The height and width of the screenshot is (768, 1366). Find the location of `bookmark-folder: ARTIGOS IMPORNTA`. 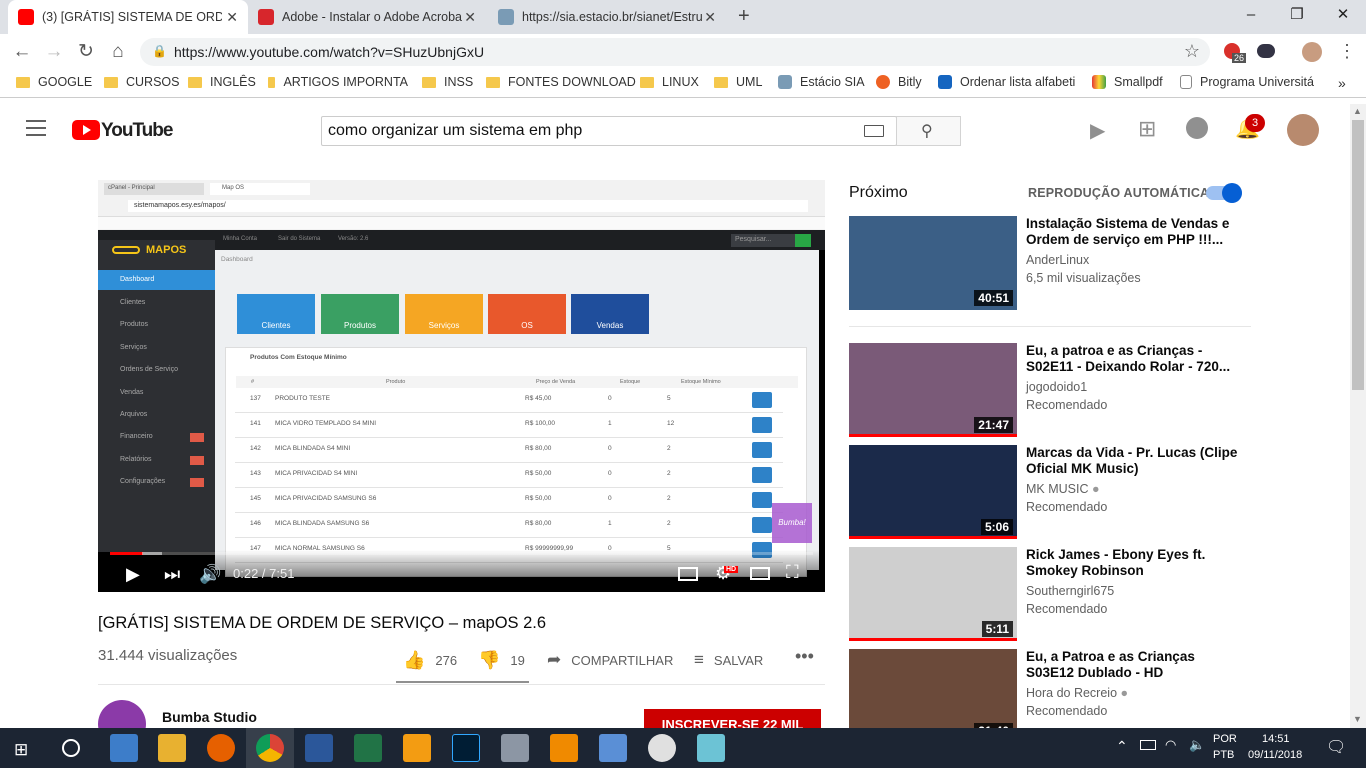

bookmark-folder: ARTIGOS IMPORNTA is located at coordinates (338, 82).